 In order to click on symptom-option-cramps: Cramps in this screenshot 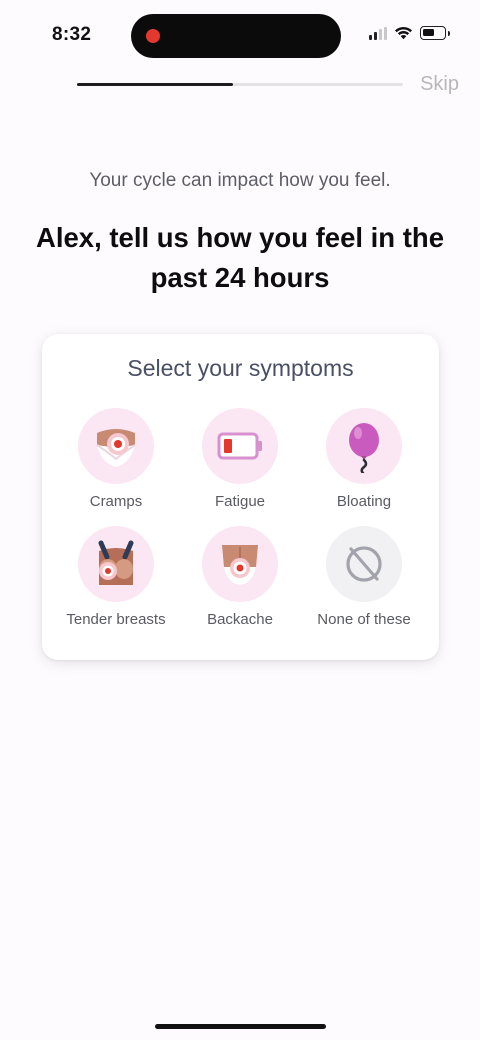, I will do `click(116, 459)`.